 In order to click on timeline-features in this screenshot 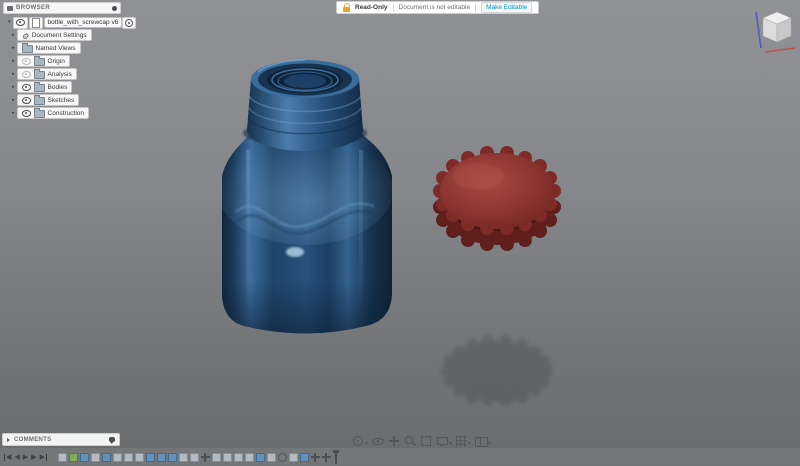, I will do `click(194, 457)`.